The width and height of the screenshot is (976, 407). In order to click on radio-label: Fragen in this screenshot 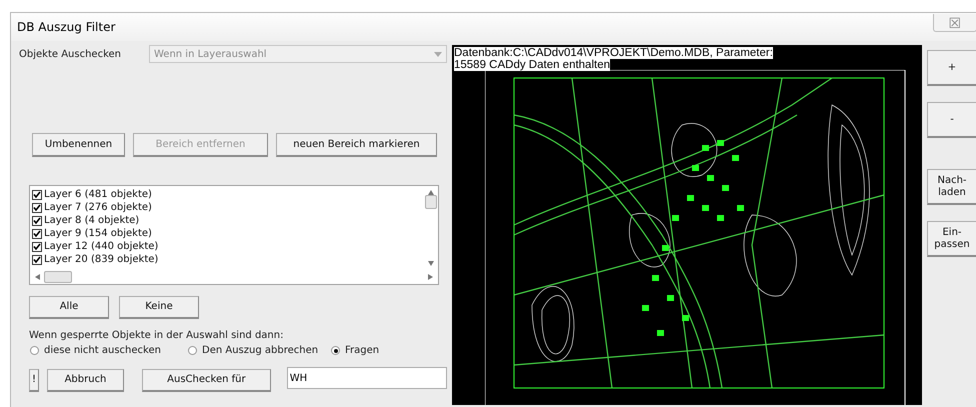, I will do `click(362, 350)`.